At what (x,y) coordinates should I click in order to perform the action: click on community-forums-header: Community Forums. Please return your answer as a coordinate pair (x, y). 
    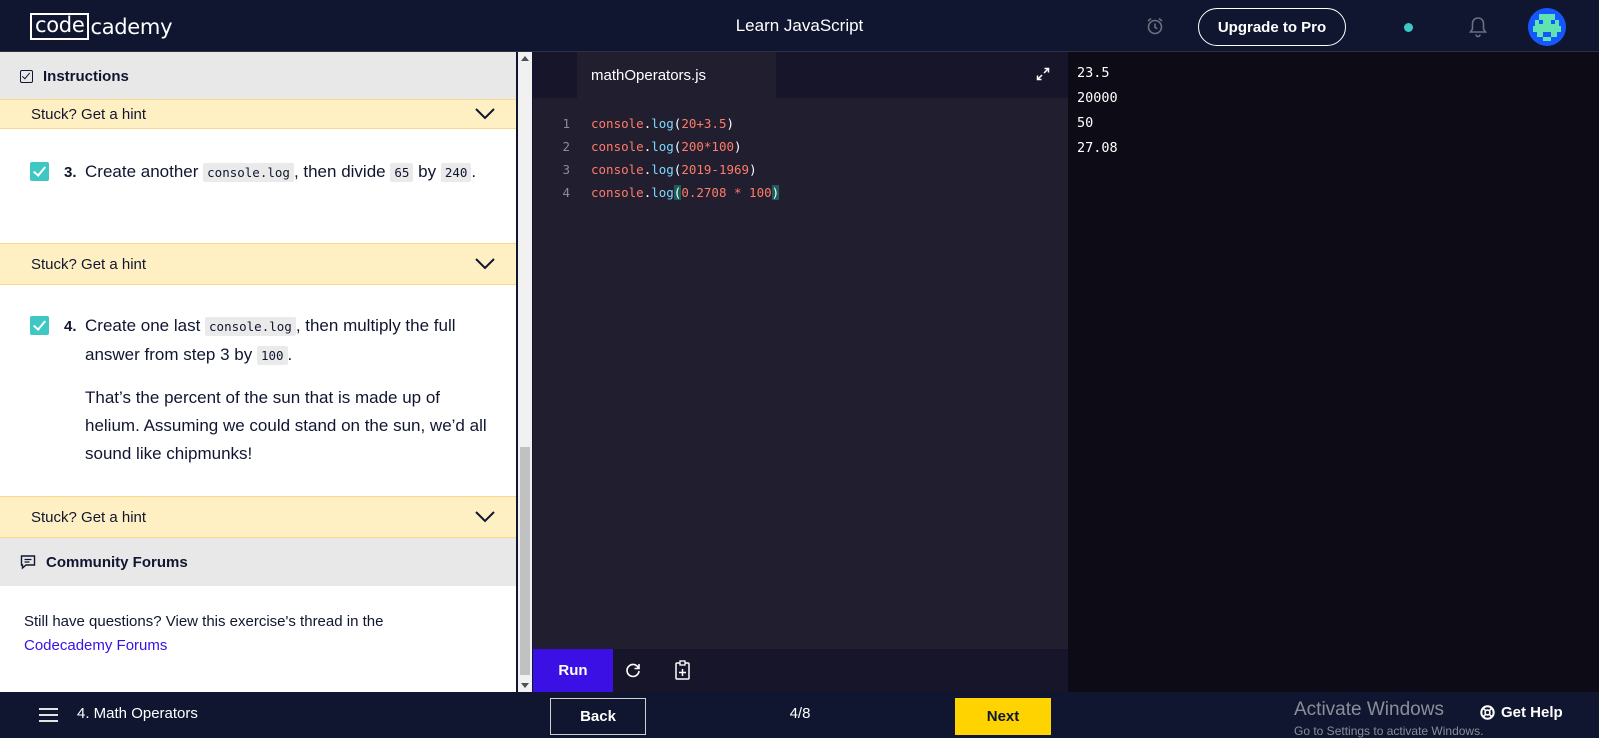
    Looking at the image, I should click on (258, 562).